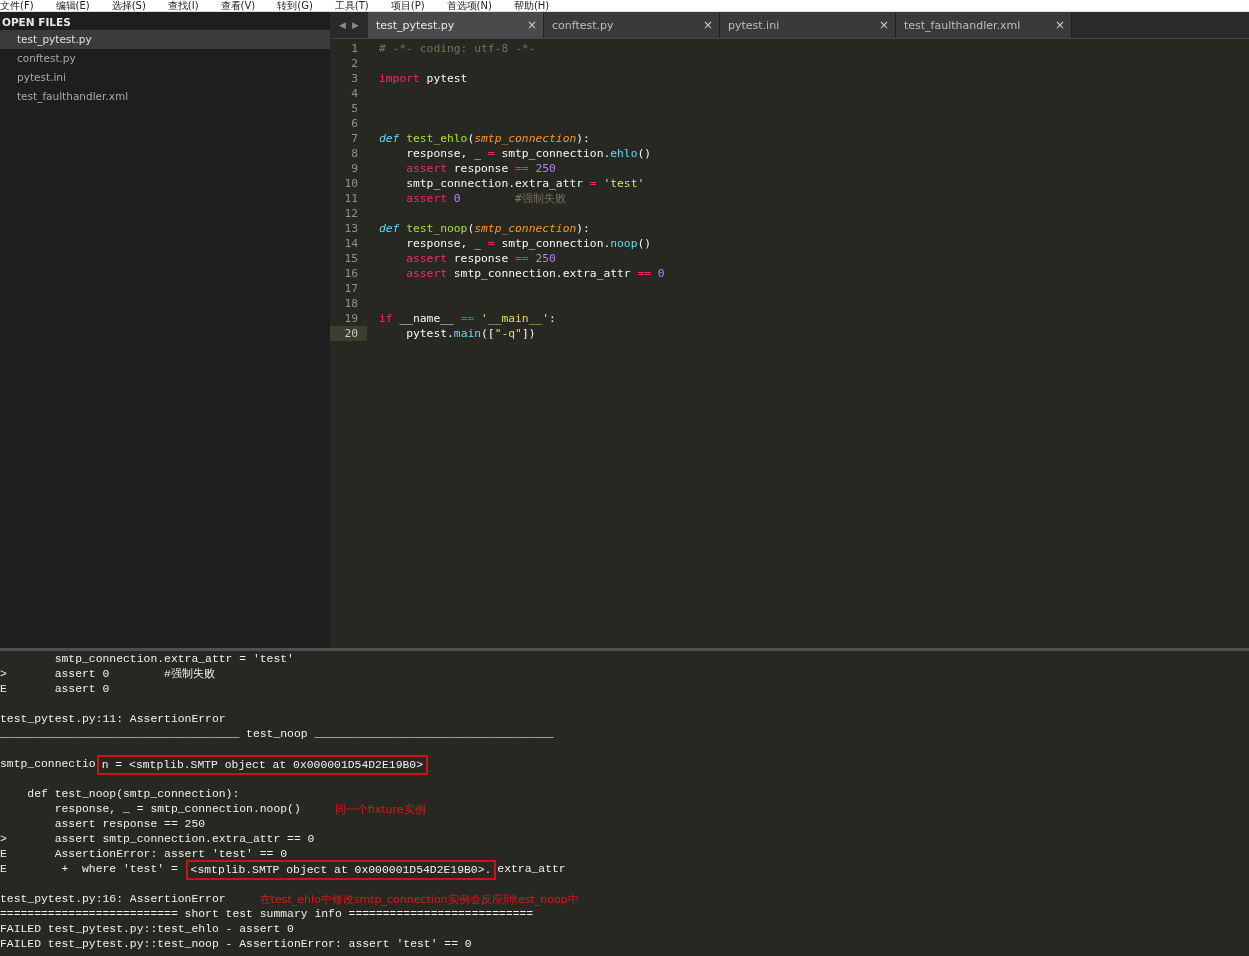  What do you see at coordinates (354, 78) in the screenshot?
I see `line-number: 3` at bounding box center [354, 78].